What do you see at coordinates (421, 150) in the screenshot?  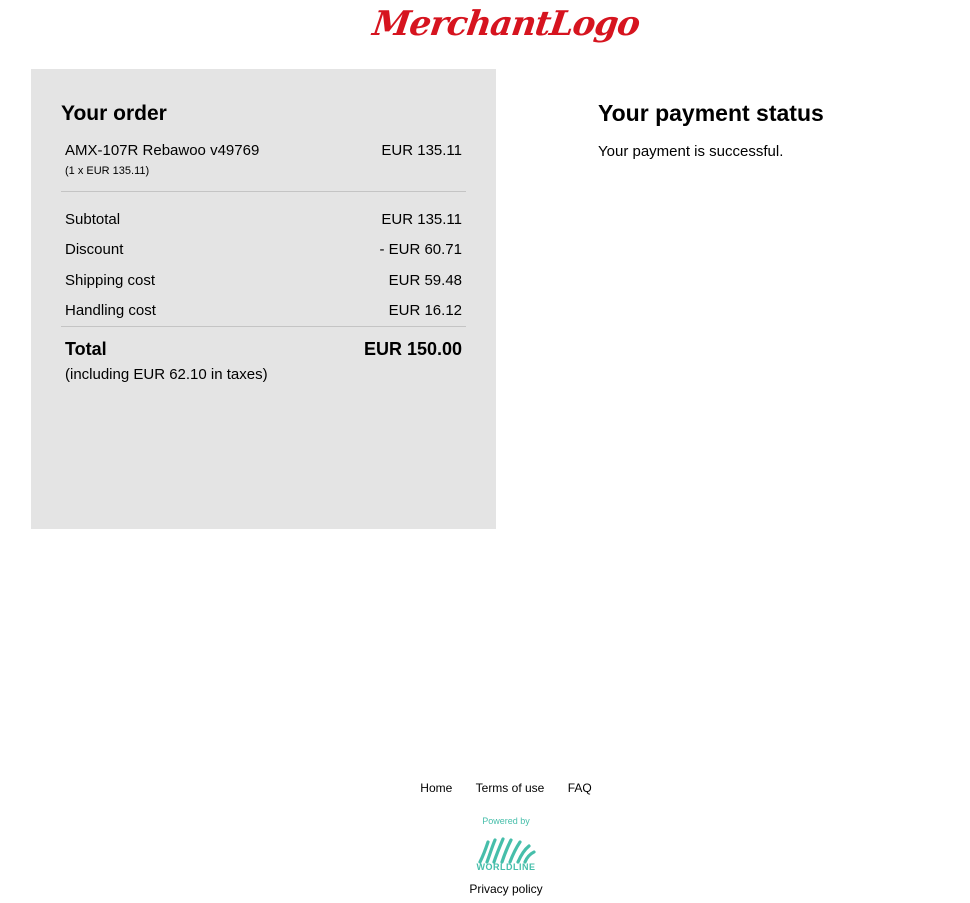 I see `item-price: EUR 135.11` at bounding box center [421, 150].